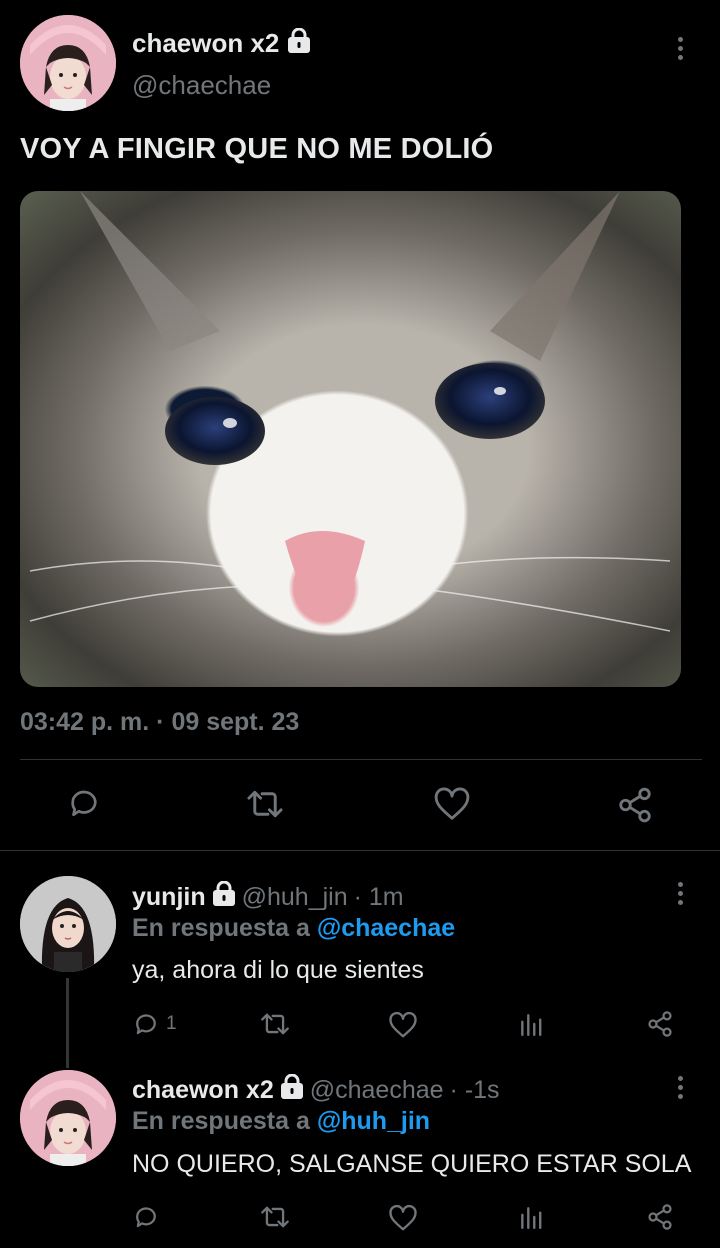 This screenshot has height=1248, width=720. Describe the element at coordinates (474, 1089) in the screenshot. I see `reply-time: · -1s` at that location.